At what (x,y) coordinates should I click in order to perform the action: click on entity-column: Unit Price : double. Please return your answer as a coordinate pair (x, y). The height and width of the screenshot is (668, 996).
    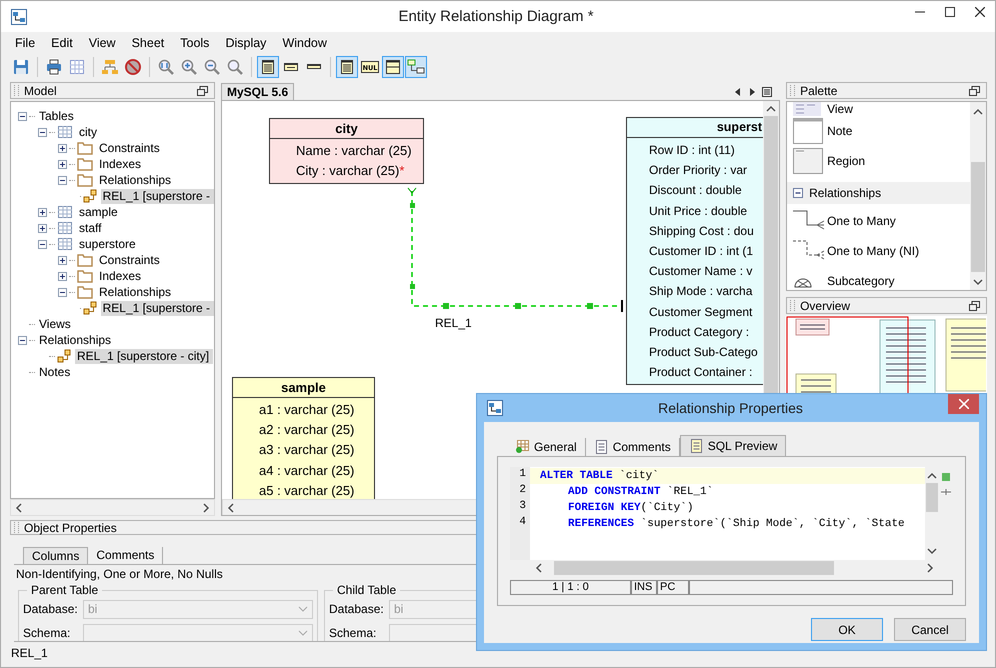
    Looking at the image, I should click on (706, 210).